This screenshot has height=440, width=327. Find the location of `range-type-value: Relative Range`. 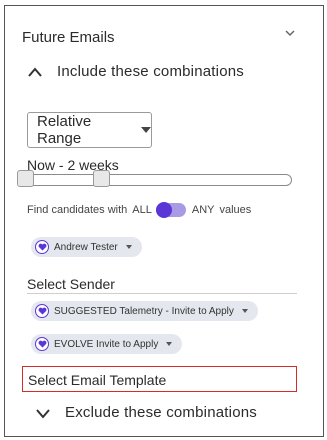

range-type-value: Relative Range is located at coordinates (64, 130).